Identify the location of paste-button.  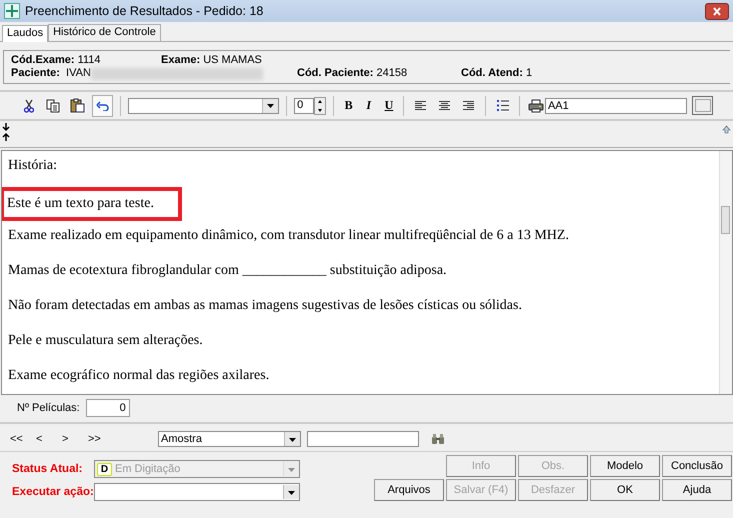
(77, 106).